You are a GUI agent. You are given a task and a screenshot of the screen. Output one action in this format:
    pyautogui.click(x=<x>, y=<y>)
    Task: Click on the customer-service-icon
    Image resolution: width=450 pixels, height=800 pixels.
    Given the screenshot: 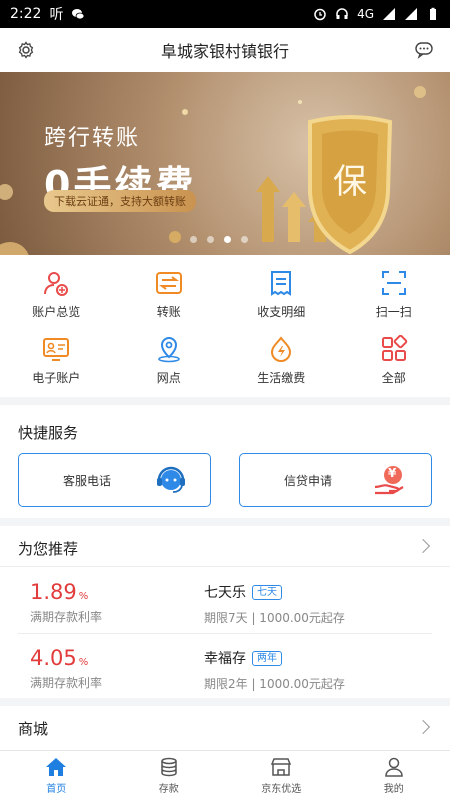 What is the action you would take?
    pyautogui.click(x=171, y=479)
    